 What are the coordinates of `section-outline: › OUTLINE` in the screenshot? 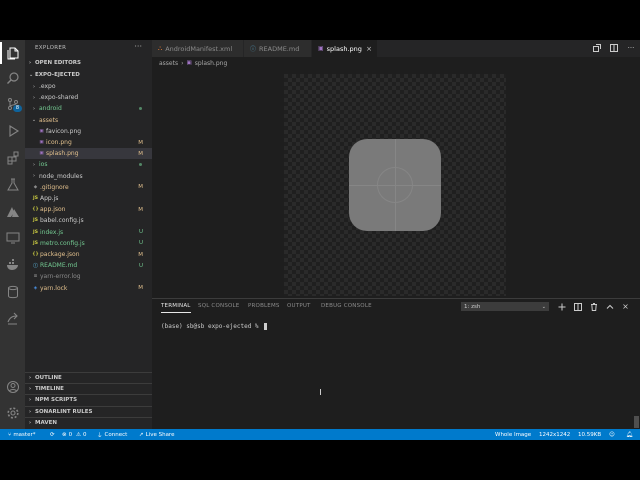 It's located at (88, 377).